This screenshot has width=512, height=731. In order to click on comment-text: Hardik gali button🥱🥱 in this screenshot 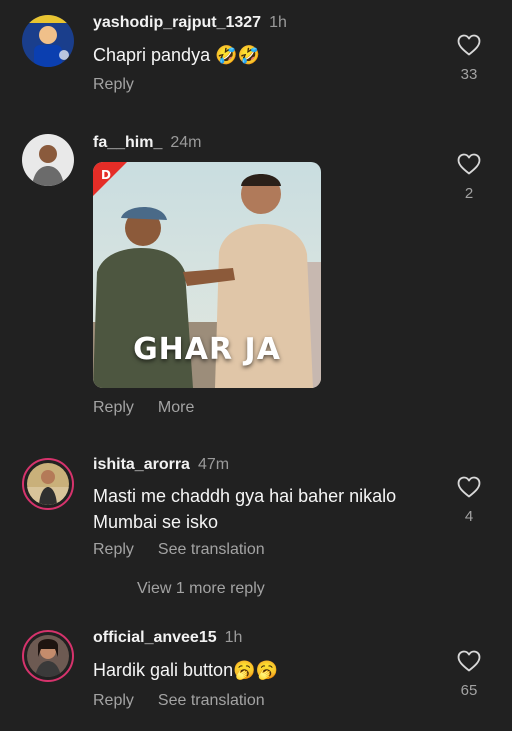, I will do `click(185, 670)`.